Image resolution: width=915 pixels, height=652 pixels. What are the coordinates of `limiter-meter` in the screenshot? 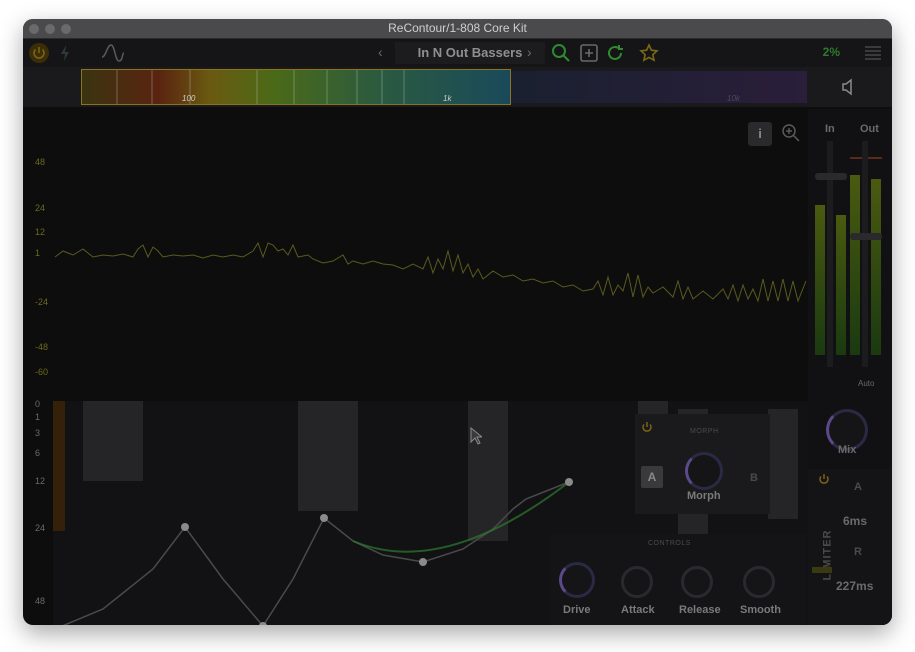 It's located at (822, 570).